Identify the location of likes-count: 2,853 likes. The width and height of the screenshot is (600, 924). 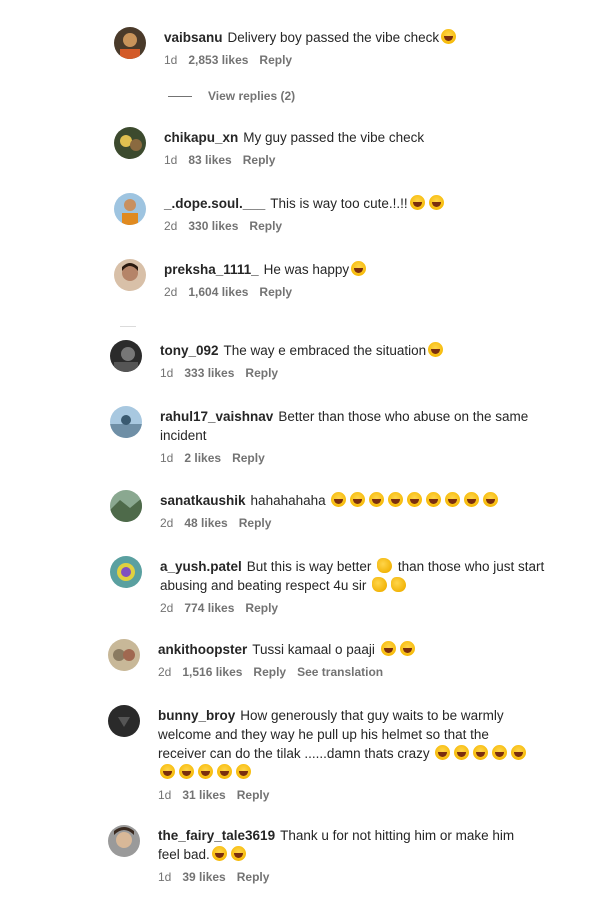
(218, 60).